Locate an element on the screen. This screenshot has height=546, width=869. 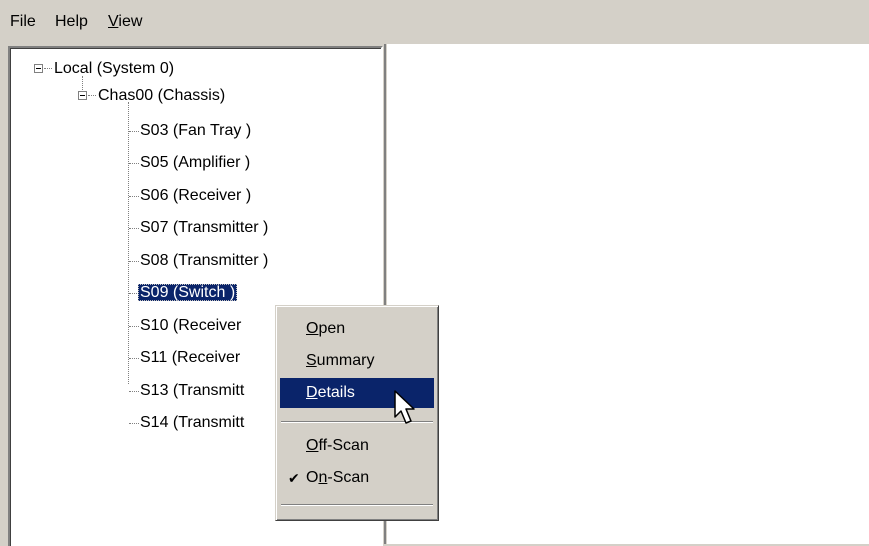
menu-item-label-pre: O is located at coordinates (312, 477).